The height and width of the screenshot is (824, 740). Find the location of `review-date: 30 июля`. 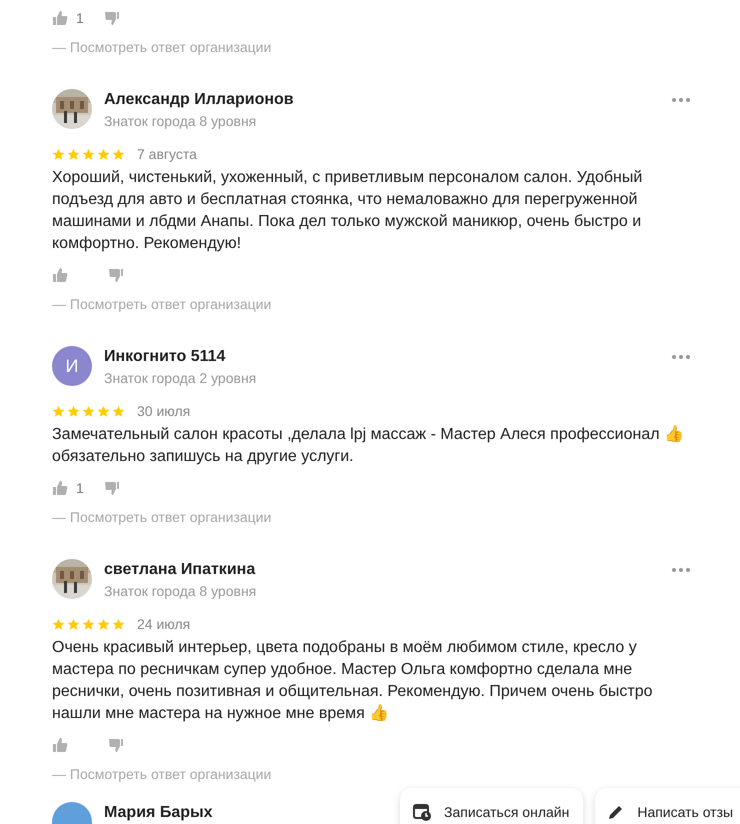

review-date: 30 июля is located at coordinates (163, 411).